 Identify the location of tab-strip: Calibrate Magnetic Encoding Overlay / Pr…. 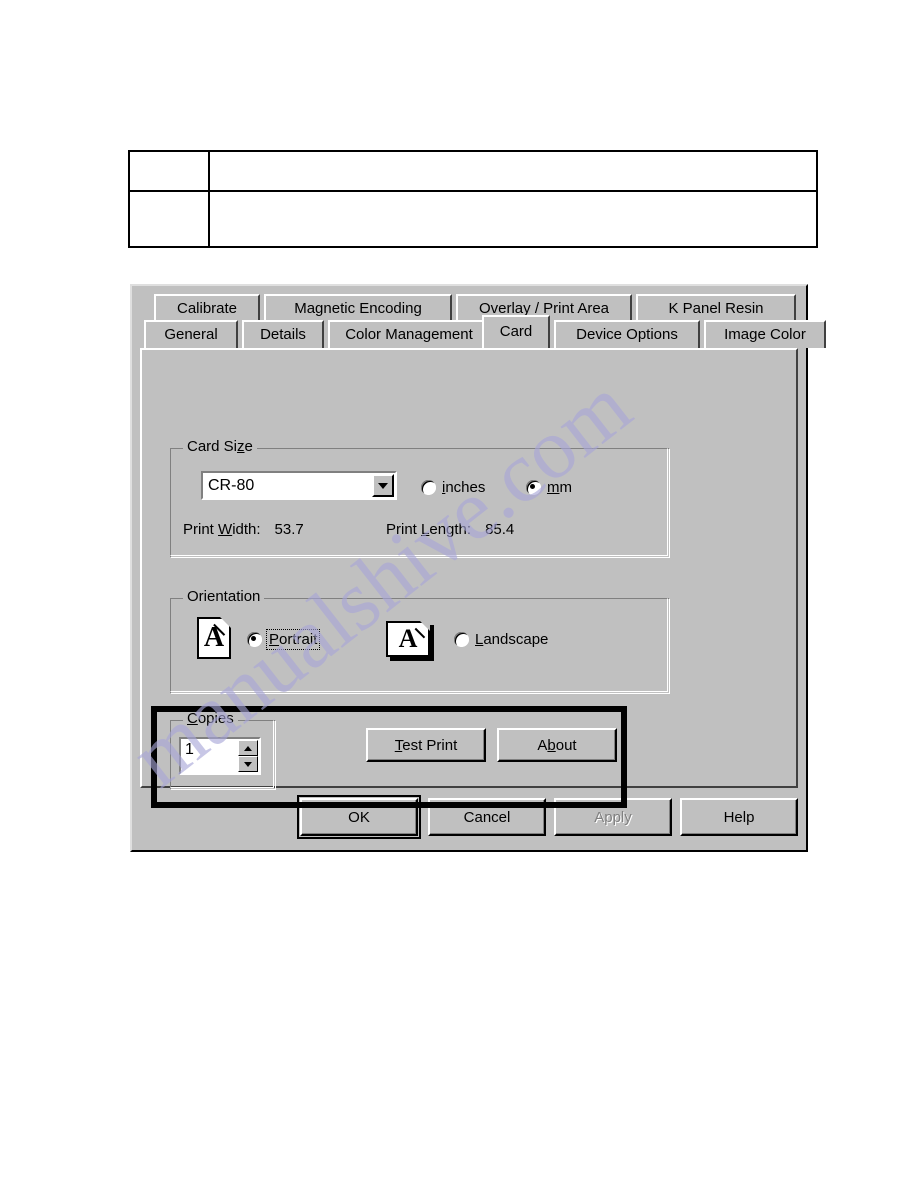
(483, 322).